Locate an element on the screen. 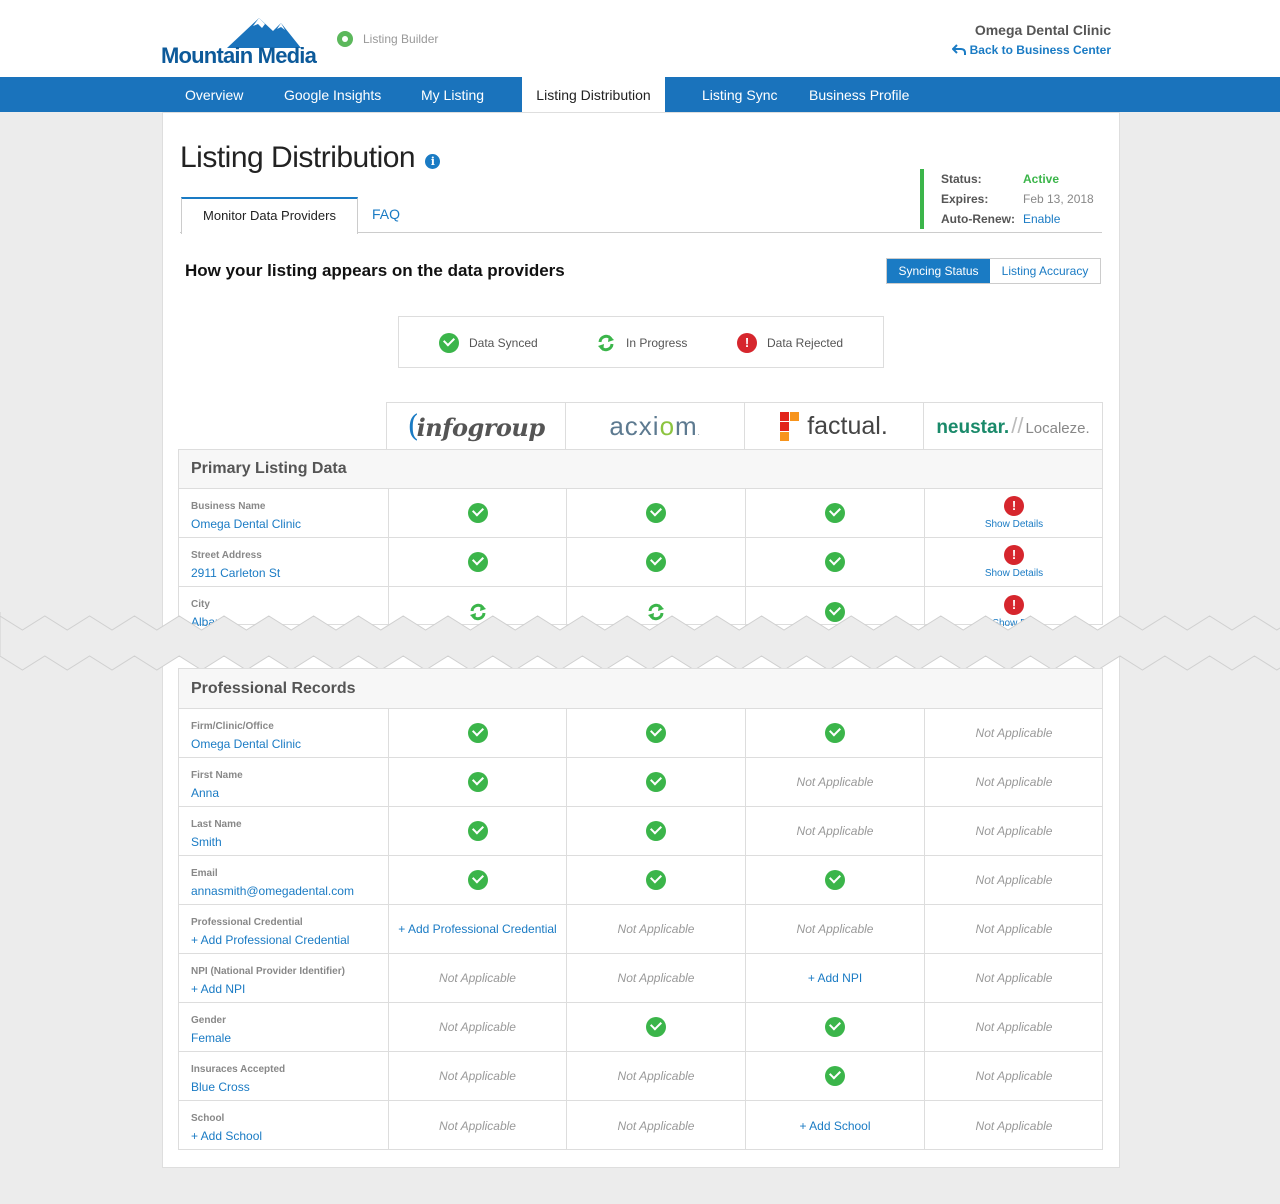 The height and width of the screenshot is (1204, 1280). row-label-cell: Last Name Smith is located at coordinates (283, 831).